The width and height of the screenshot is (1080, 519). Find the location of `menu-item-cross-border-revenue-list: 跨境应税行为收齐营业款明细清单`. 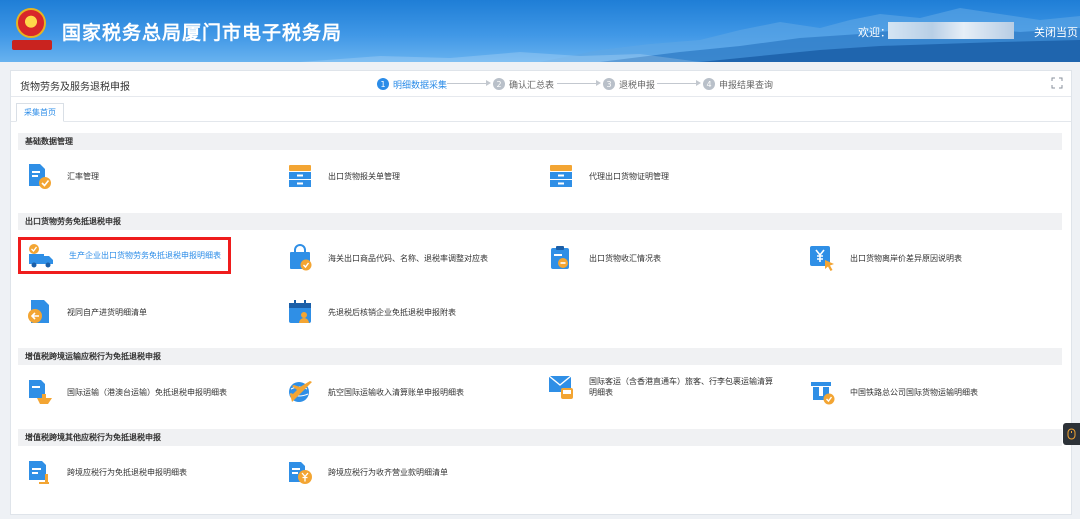

menu-item-cross-border-revenue-list: 跨境应税行为收齐营业款明细清单 is located at coordinates (367, 472).